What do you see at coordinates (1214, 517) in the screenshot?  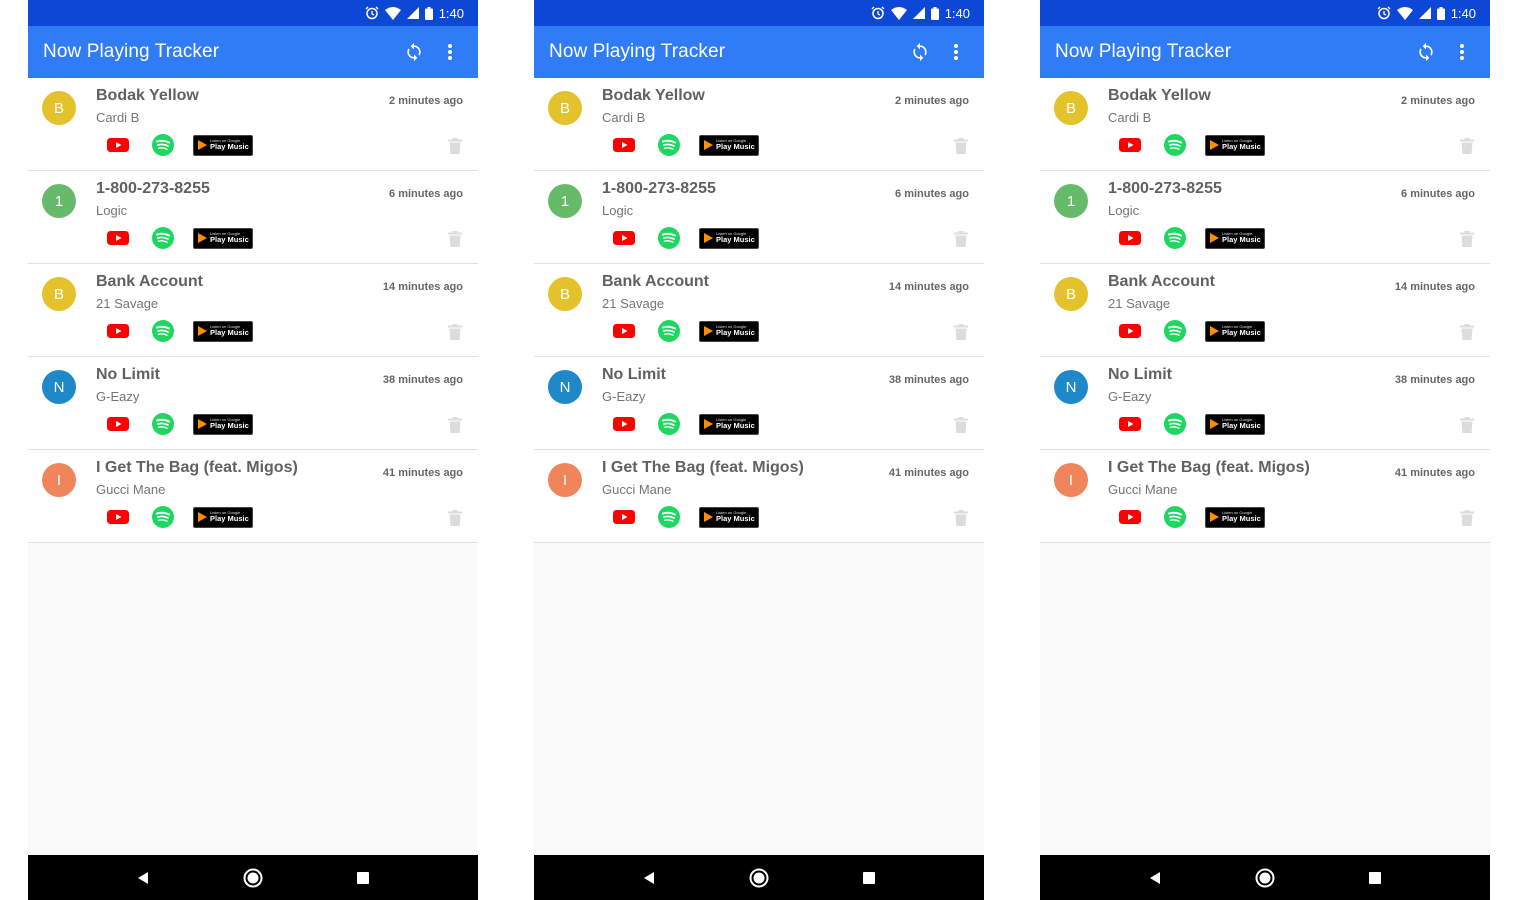 I see `play-icon` at bounding box center [1214, 517].